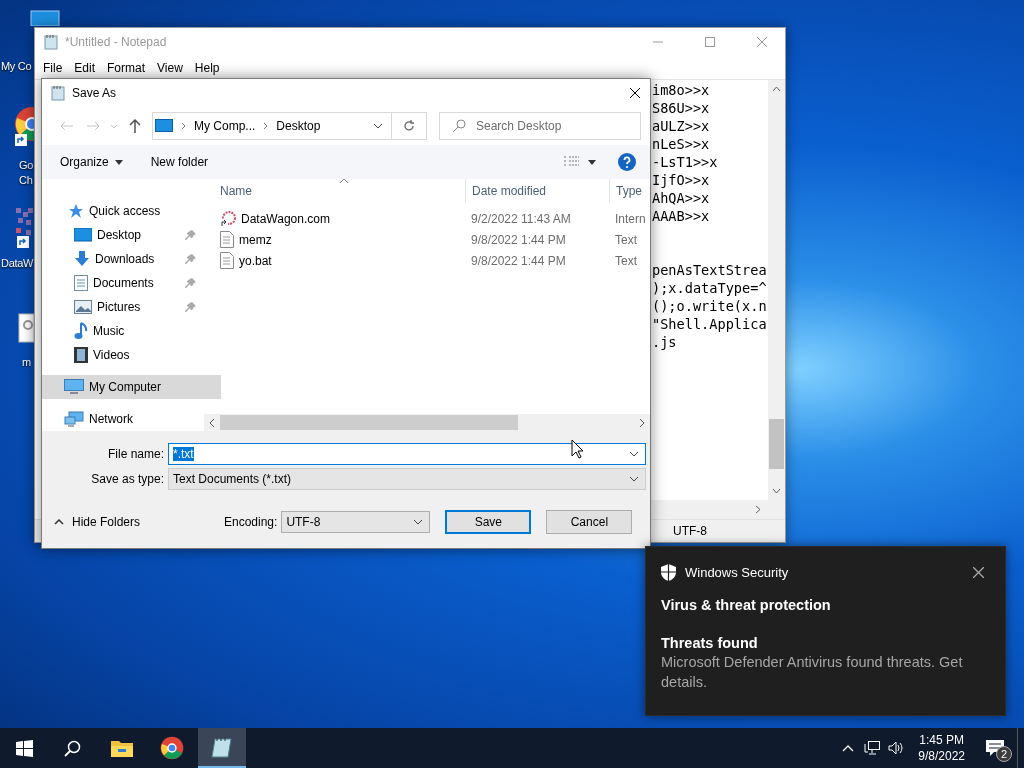  I want to click on nav-item: Downloads, so click(123, 259).